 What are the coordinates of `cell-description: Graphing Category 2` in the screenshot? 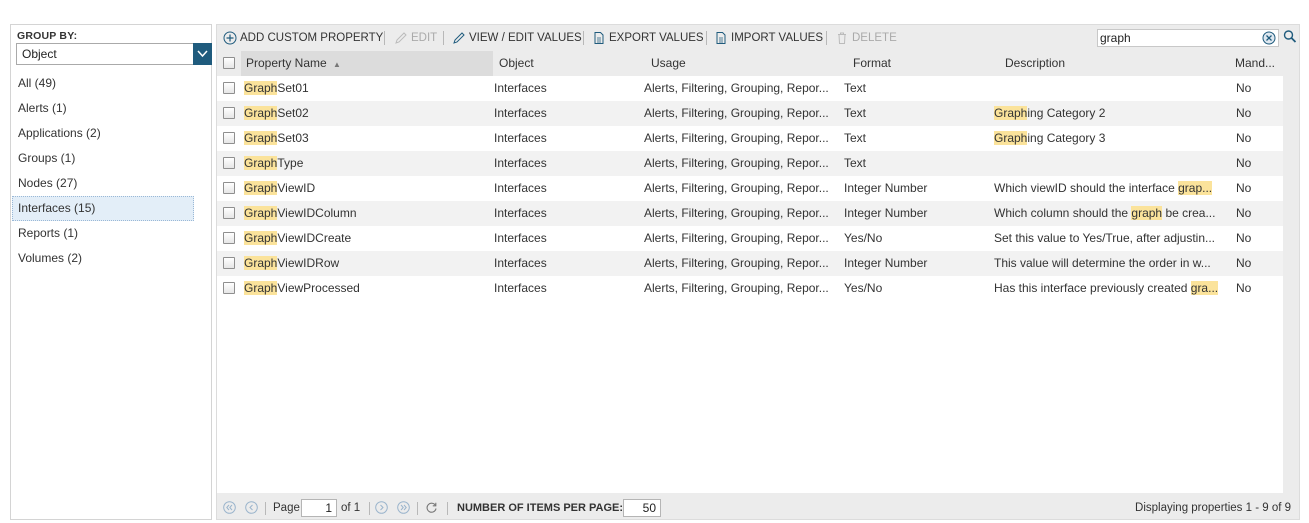 It's located at (1112, 113).